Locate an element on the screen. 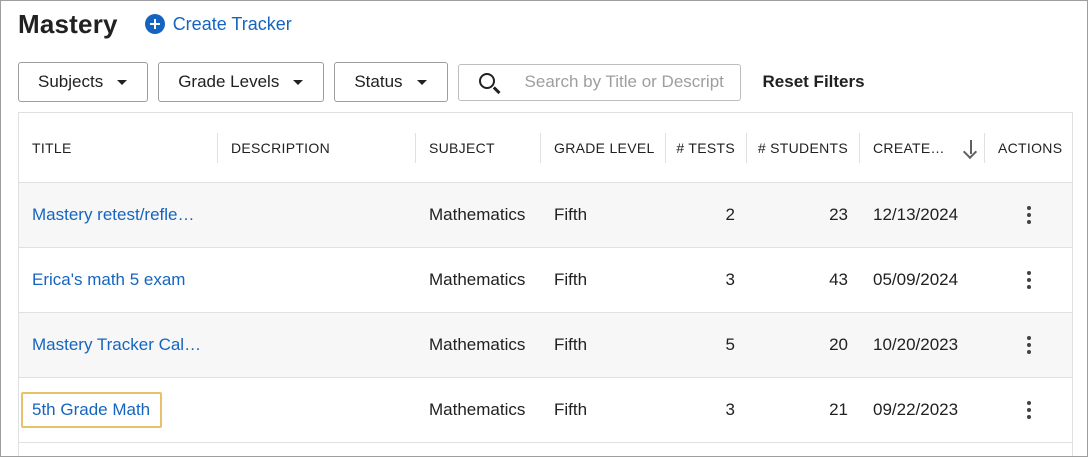 This screenshot has width=1088, height=457. column-header-label: # TESTS is located at coordinates (705, 147).